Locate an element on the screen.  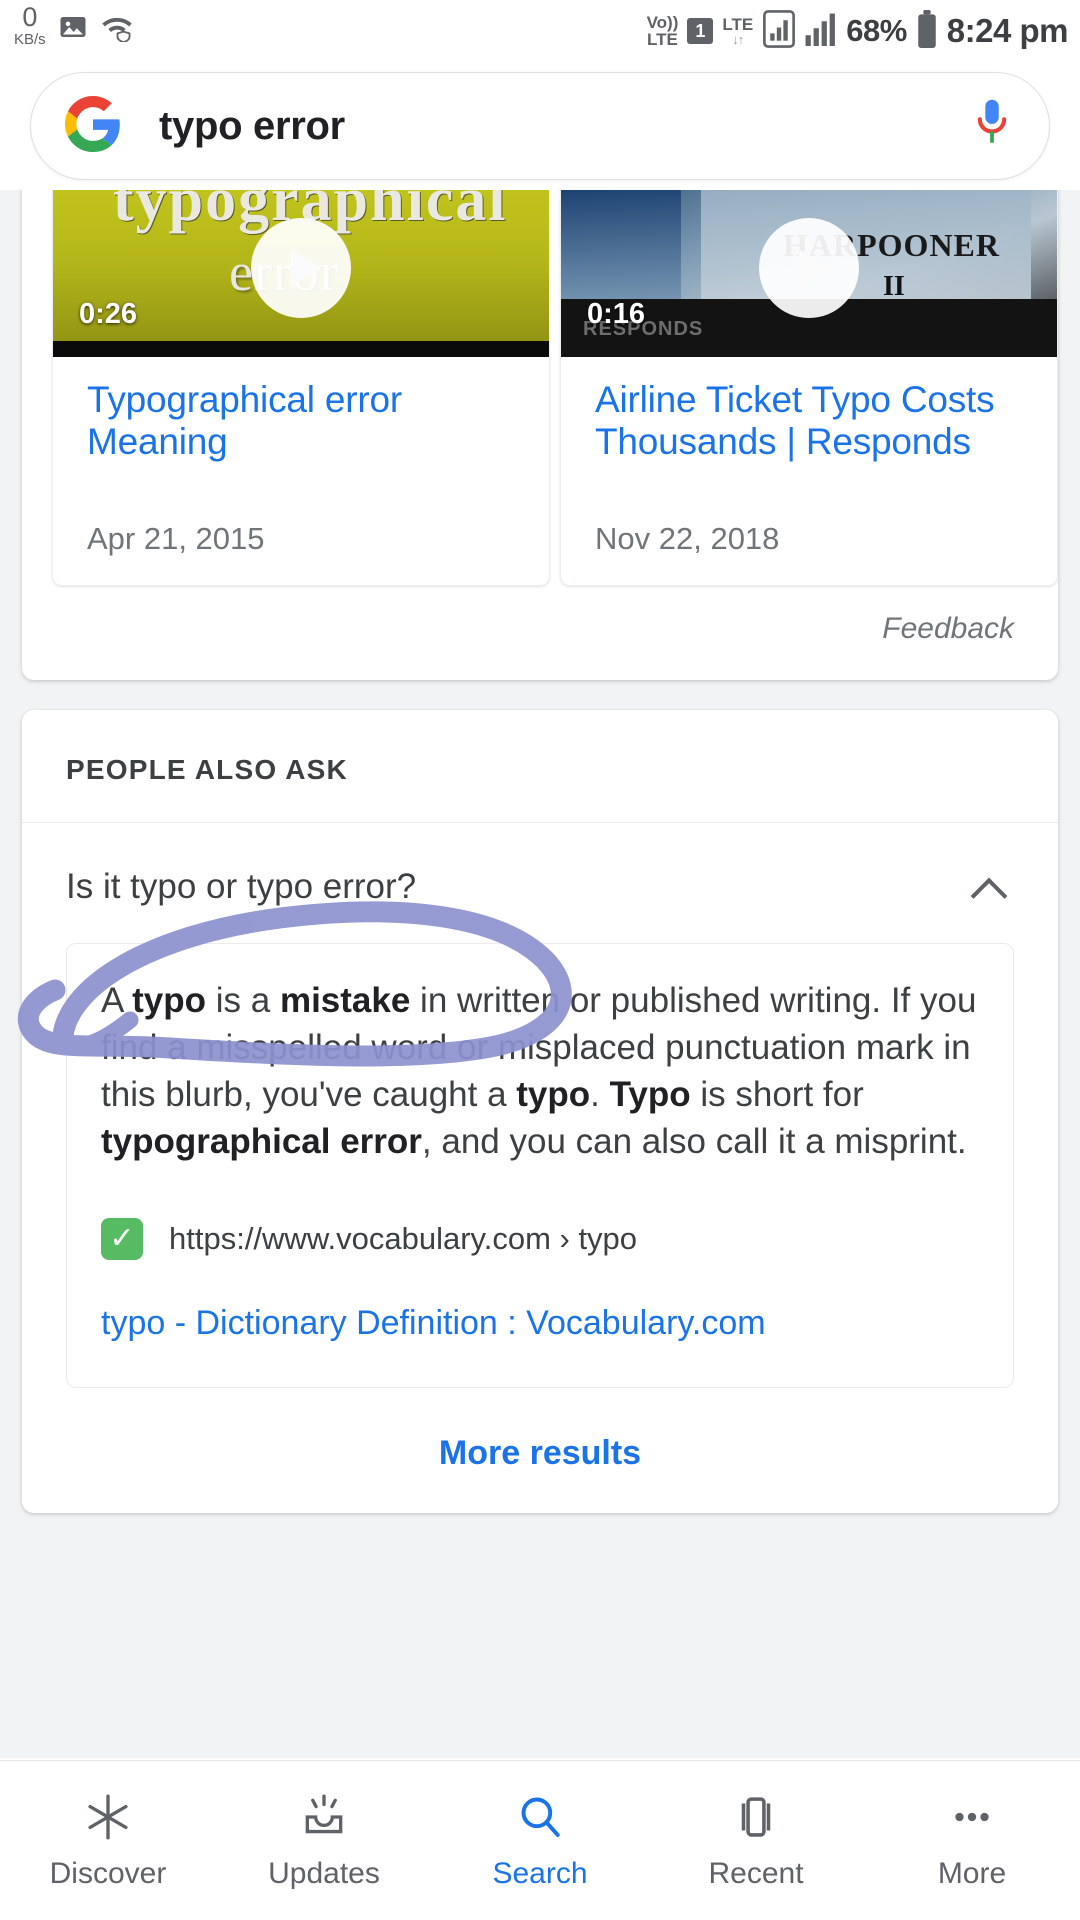
volte-top: Vo)) is located at coordinates (662, 22).